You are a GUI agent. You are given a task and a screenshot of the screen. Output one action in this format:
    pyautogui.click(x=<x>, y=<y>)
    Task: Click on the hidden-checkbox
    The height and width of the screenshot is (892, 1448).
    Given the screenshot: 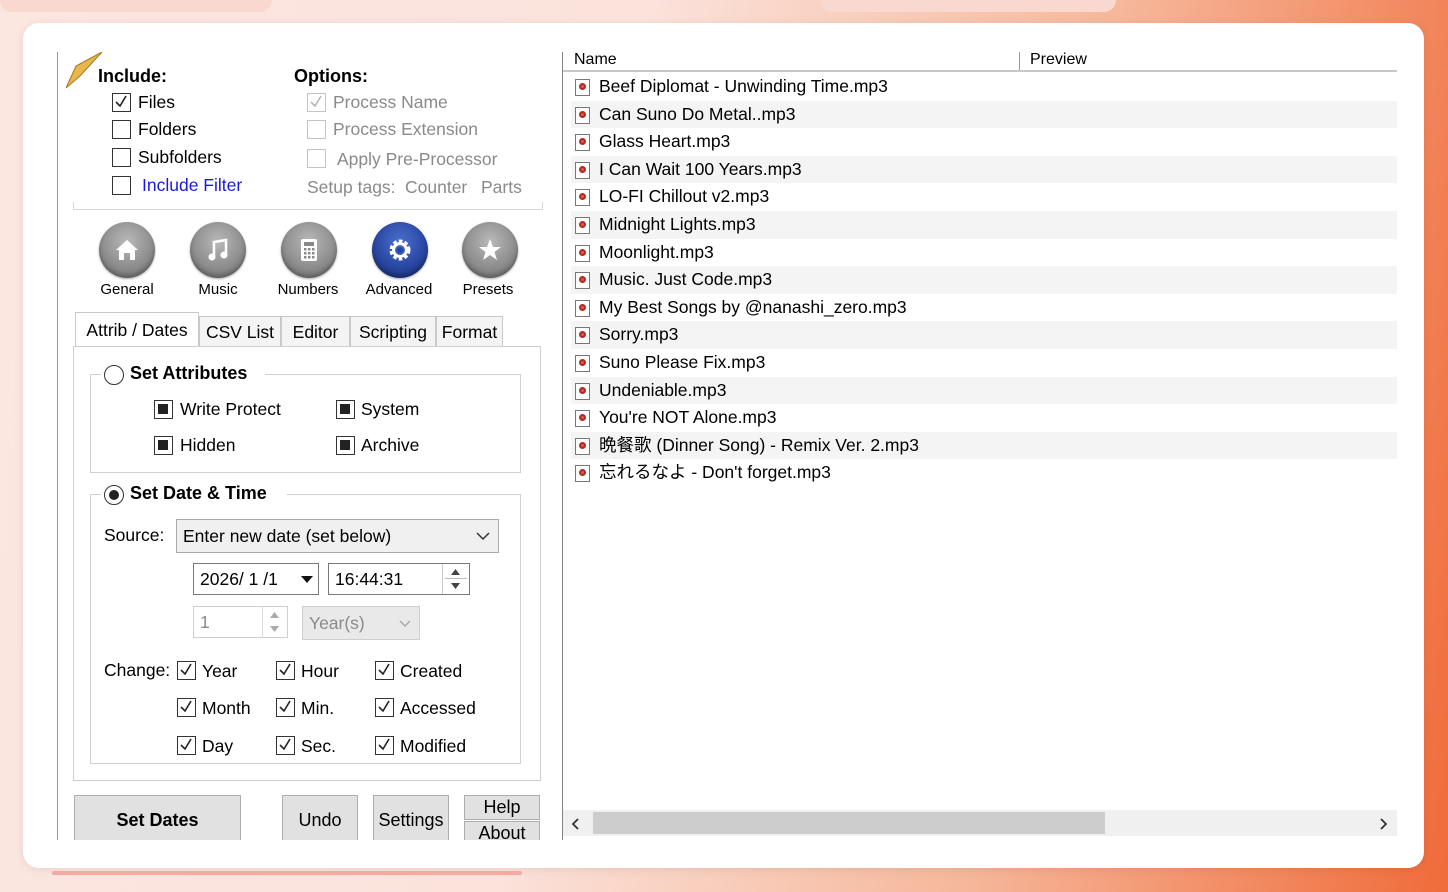 What is the action you would take?
    pyautogui.click(x=163, y=445)
    